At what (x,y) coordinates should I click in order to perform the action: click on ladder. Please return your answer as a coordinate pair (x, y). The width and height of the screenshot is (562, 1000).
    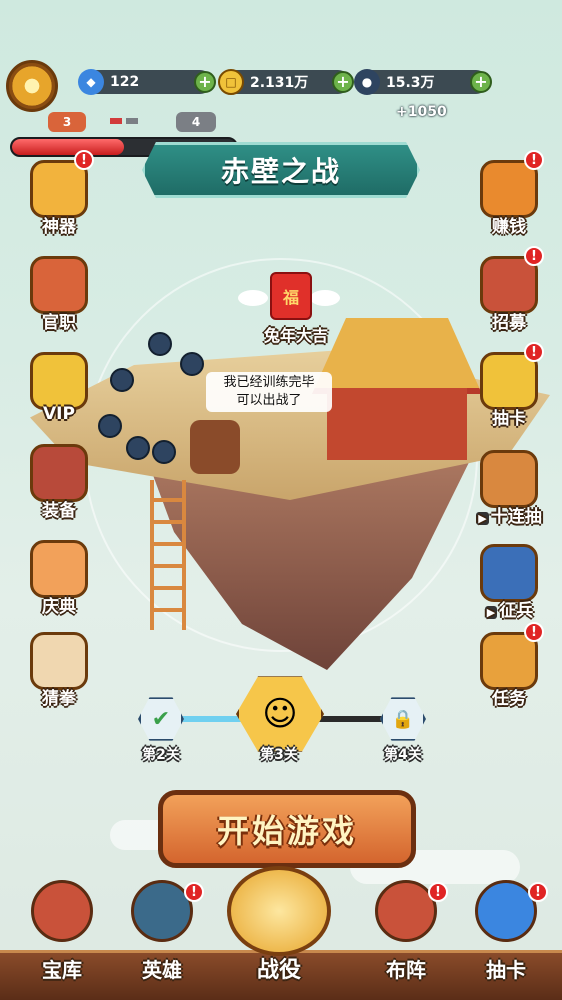
    Looking at the image, I should click on (168, 555).